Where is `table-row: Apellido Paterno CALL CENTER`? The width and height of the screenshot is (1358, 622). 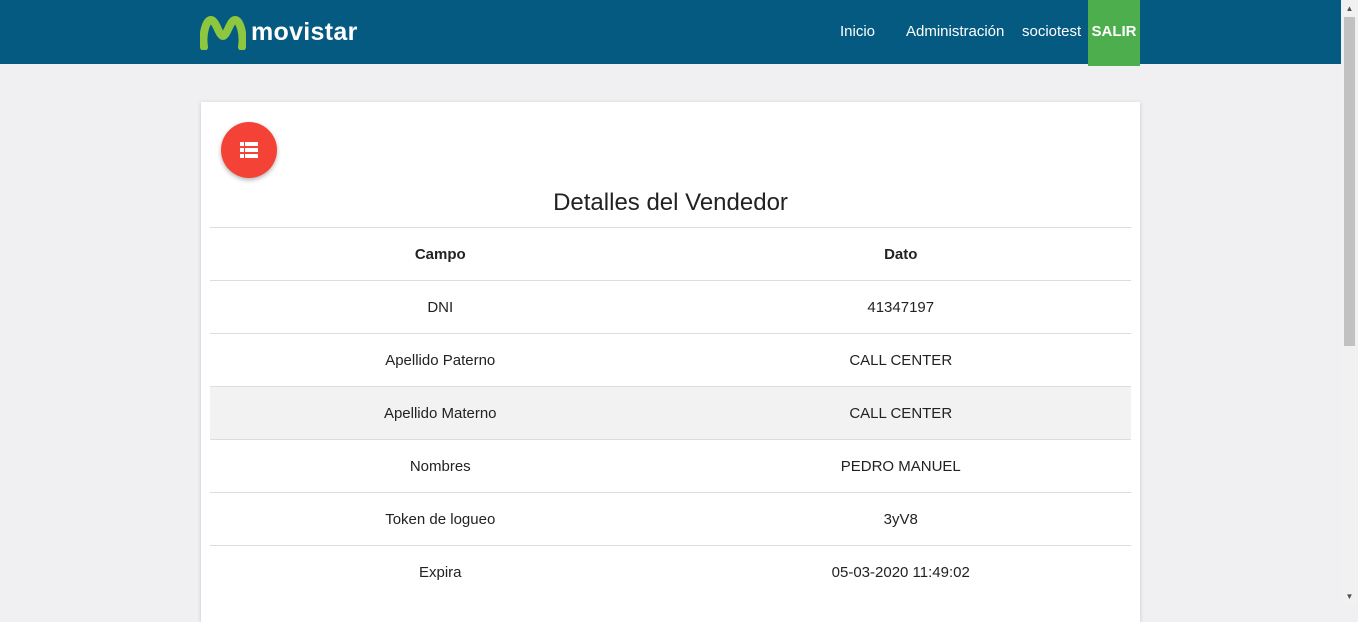 table-row: Apellido Paterno CALL CENTER is located at coordinates (670, 360).